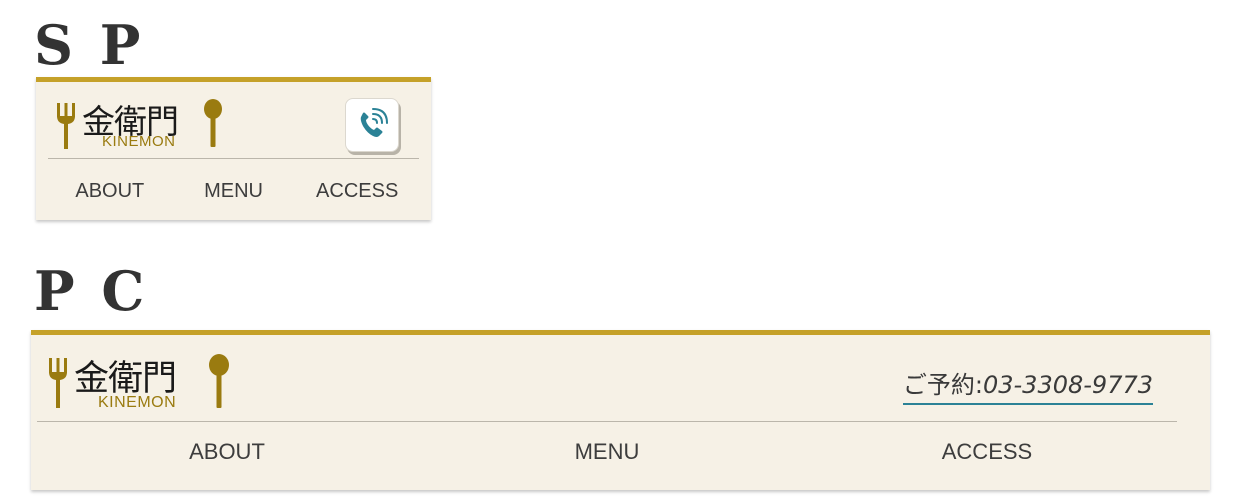 The image size is (1241, 500). Describe the element at coordinates (233, 158) in the screenshot. I see `sp-header-divider` at that location.